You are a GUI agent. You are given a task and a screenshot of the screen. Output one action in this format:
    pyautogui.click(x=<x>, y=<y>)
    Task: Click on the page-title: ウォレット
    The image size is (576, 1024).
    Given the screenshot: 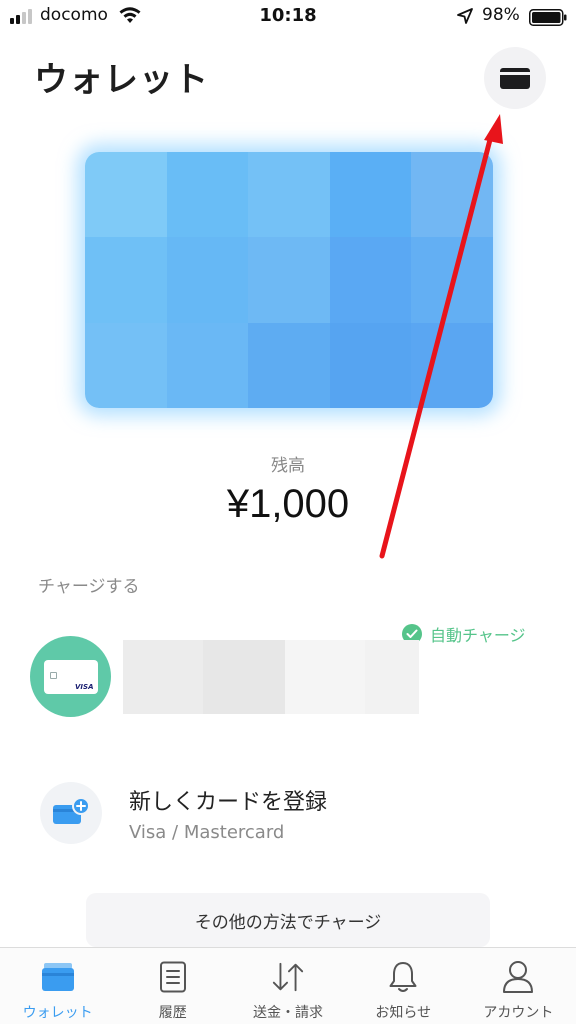 What is the action you would take?
    pyautogui.click(x=121, y=80)
    